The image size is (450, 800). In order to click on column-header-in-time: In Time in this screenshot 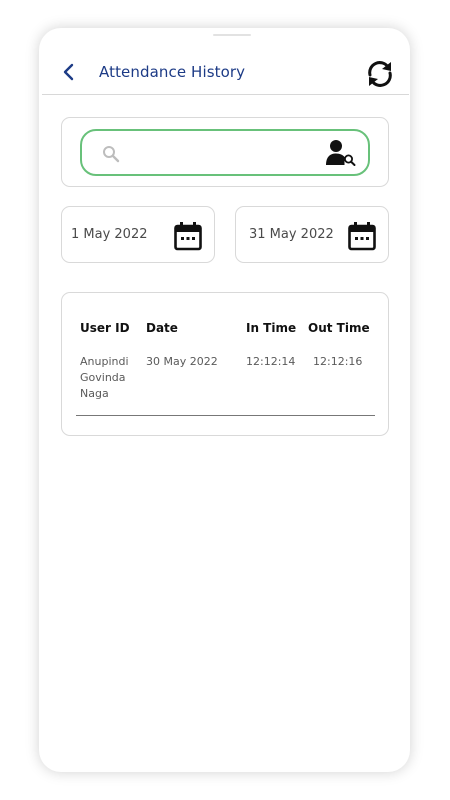, I will do `click(271, 328)`.